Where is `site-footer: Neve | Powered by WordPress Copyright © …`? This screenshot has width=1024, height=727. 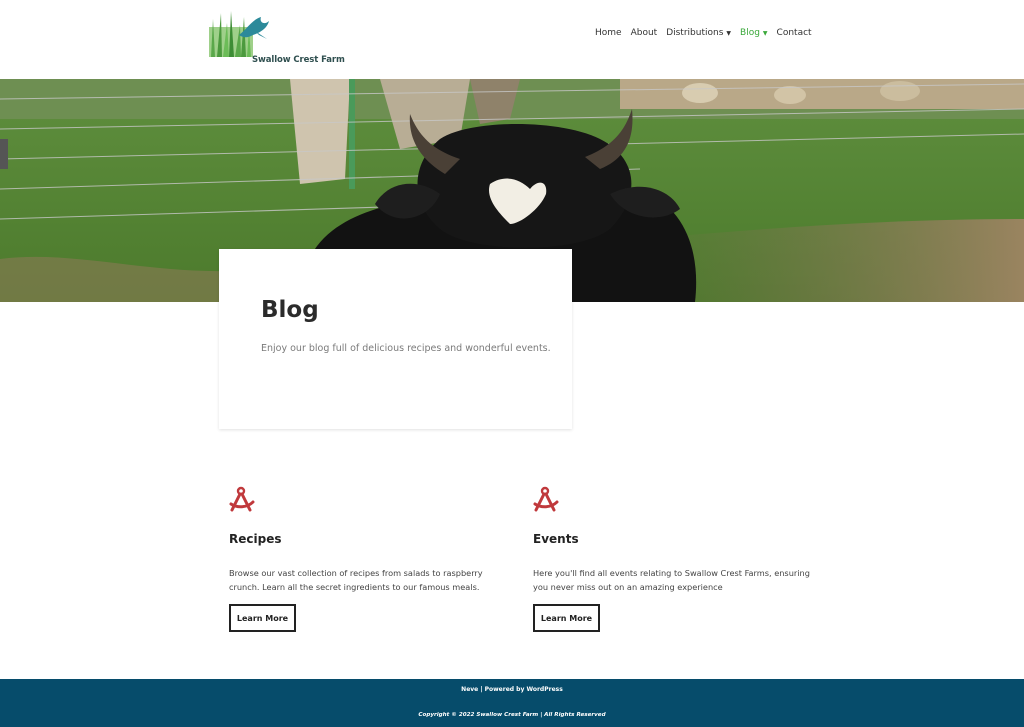
site-footer: Neve | Powered by WordPress Copyright © … is located at coordinates (512, 703).